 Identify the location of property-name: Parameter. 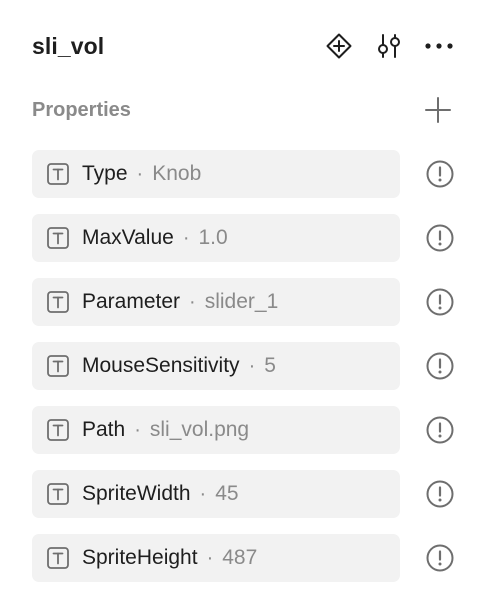
(131, 301).